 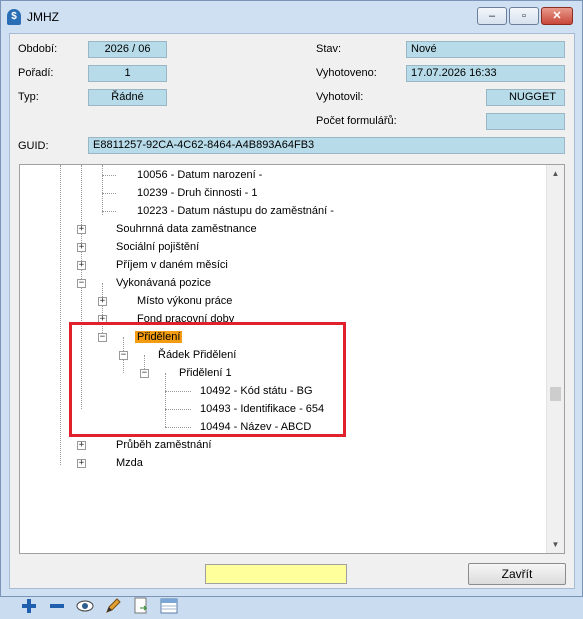 I want to click on remove-button, so click(x=57, y=606).